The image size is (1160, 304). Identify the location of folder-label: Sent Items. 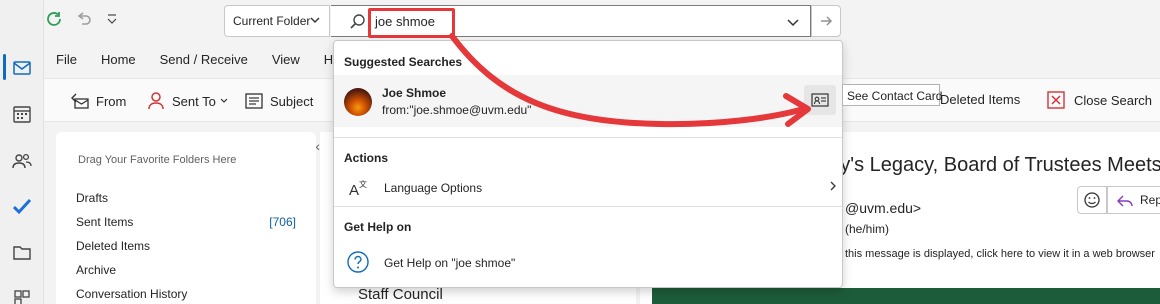
(105, 222).